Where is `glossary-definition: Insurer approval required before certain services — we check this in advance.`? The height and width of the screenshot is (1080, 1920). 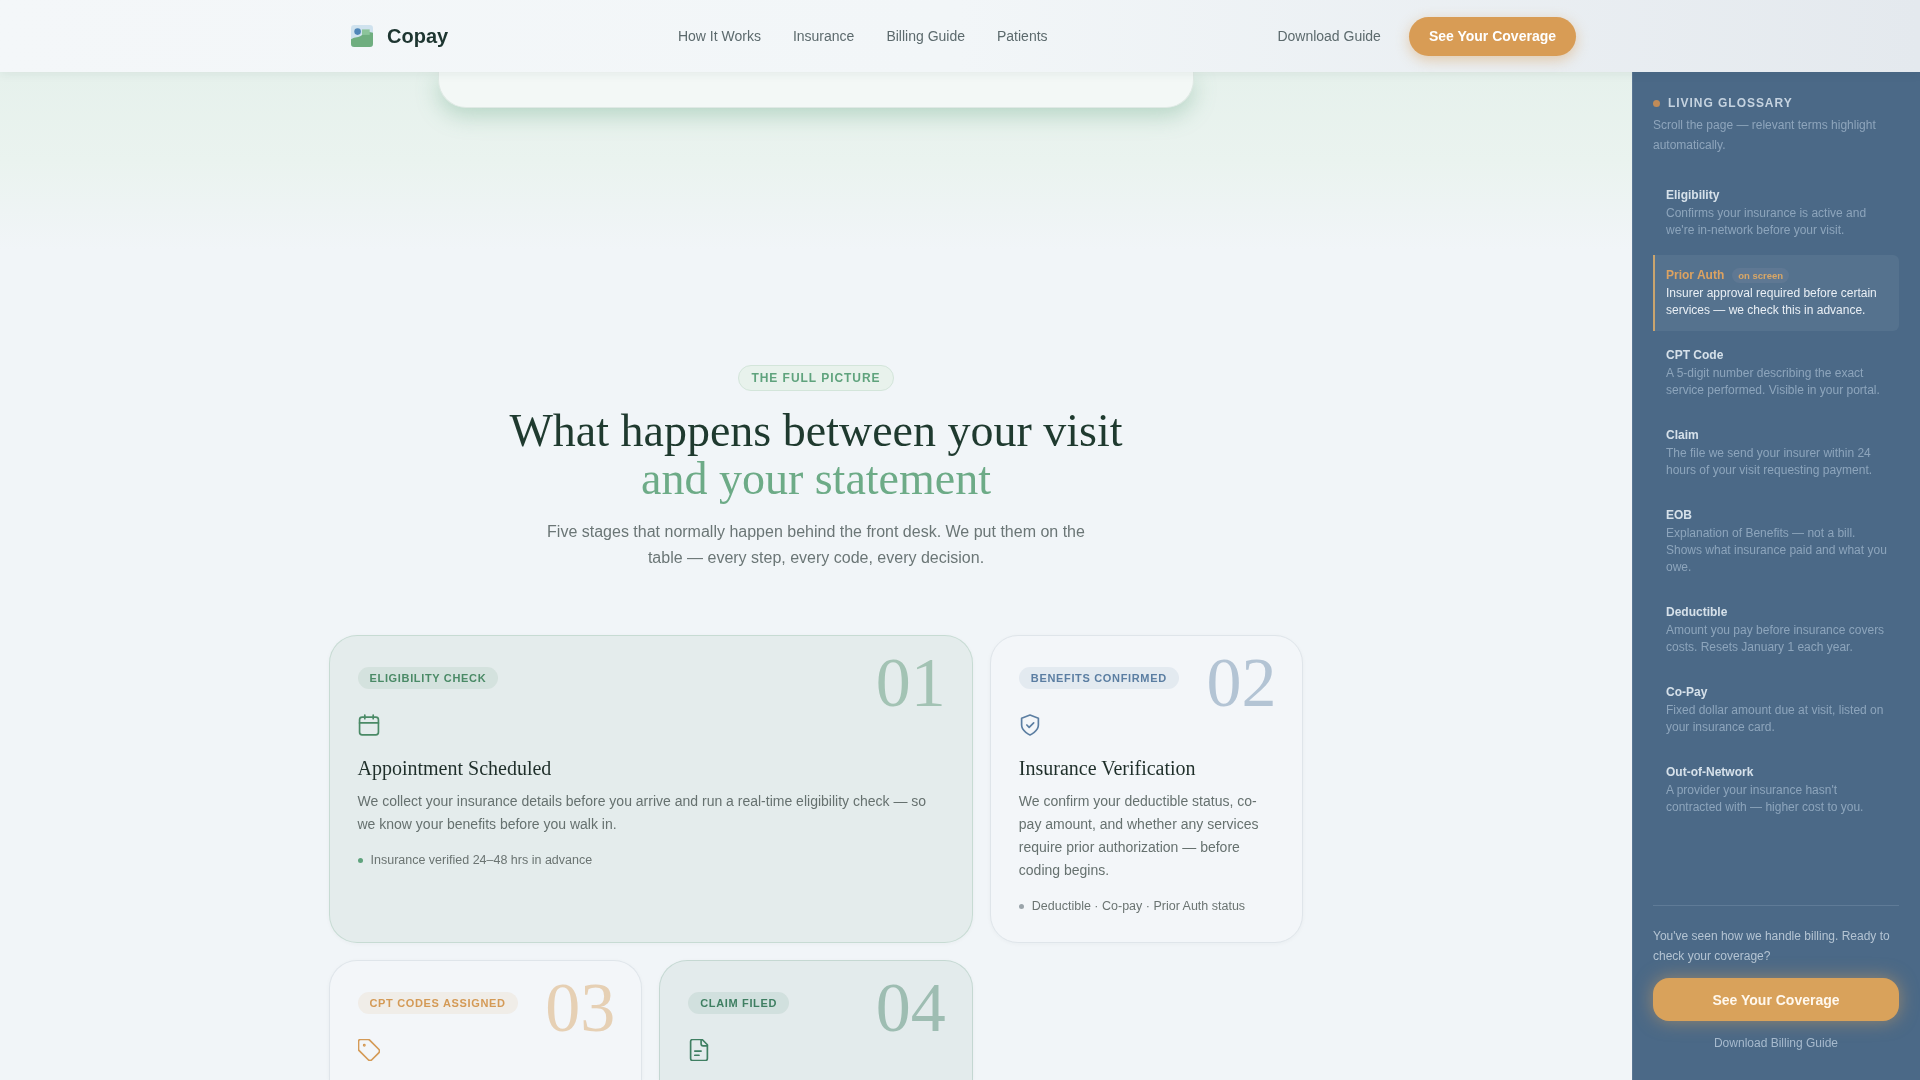
glossary-definition: Insurer approval required before certain services — we check this in advance. is located at coordinates (1772, 302).